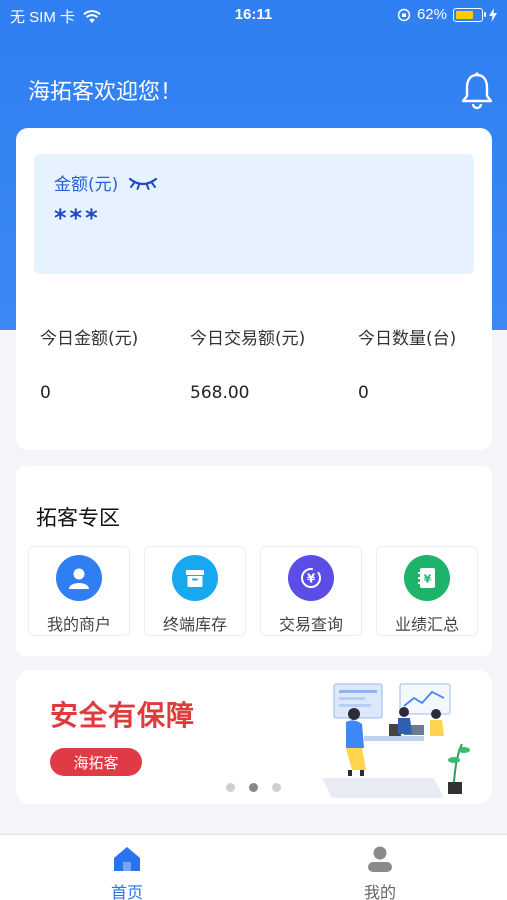 The height and width of the screenshot is (900, 507). I want to click on transaction-icon: ¥, so click(311, 578).